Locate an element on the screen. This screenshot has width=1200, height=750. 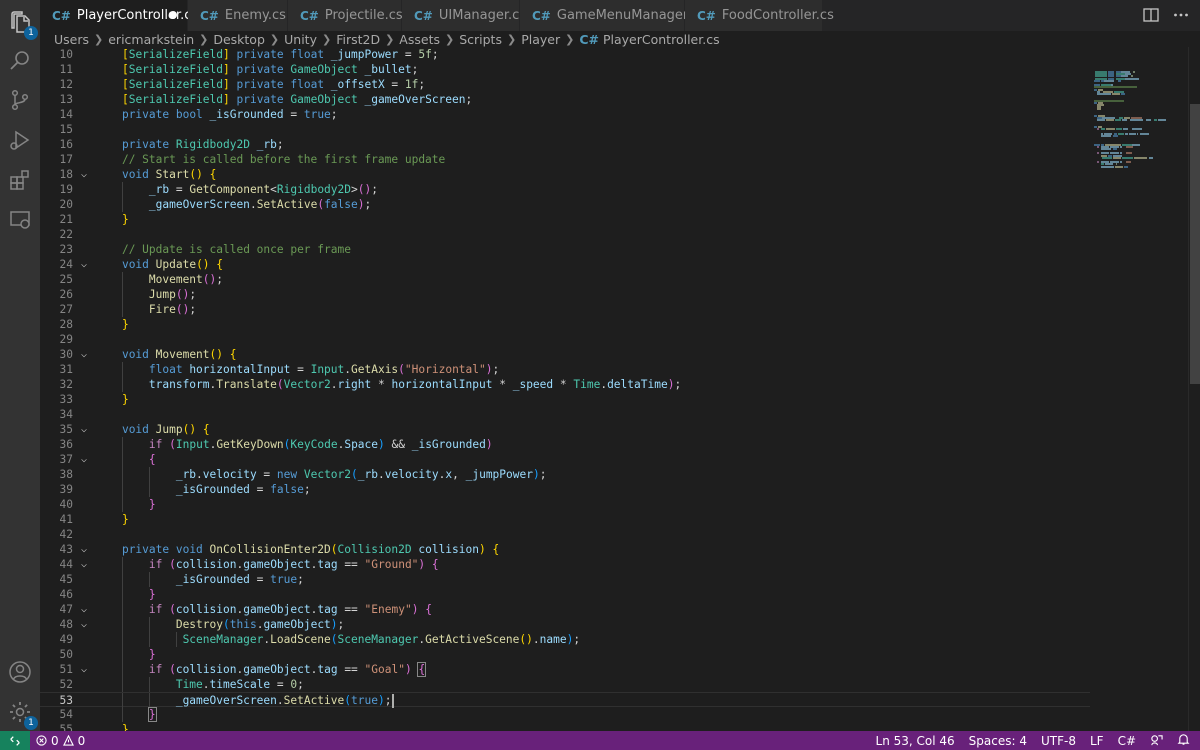
vertical-scrollbar is located at coordinates (1194, 389).